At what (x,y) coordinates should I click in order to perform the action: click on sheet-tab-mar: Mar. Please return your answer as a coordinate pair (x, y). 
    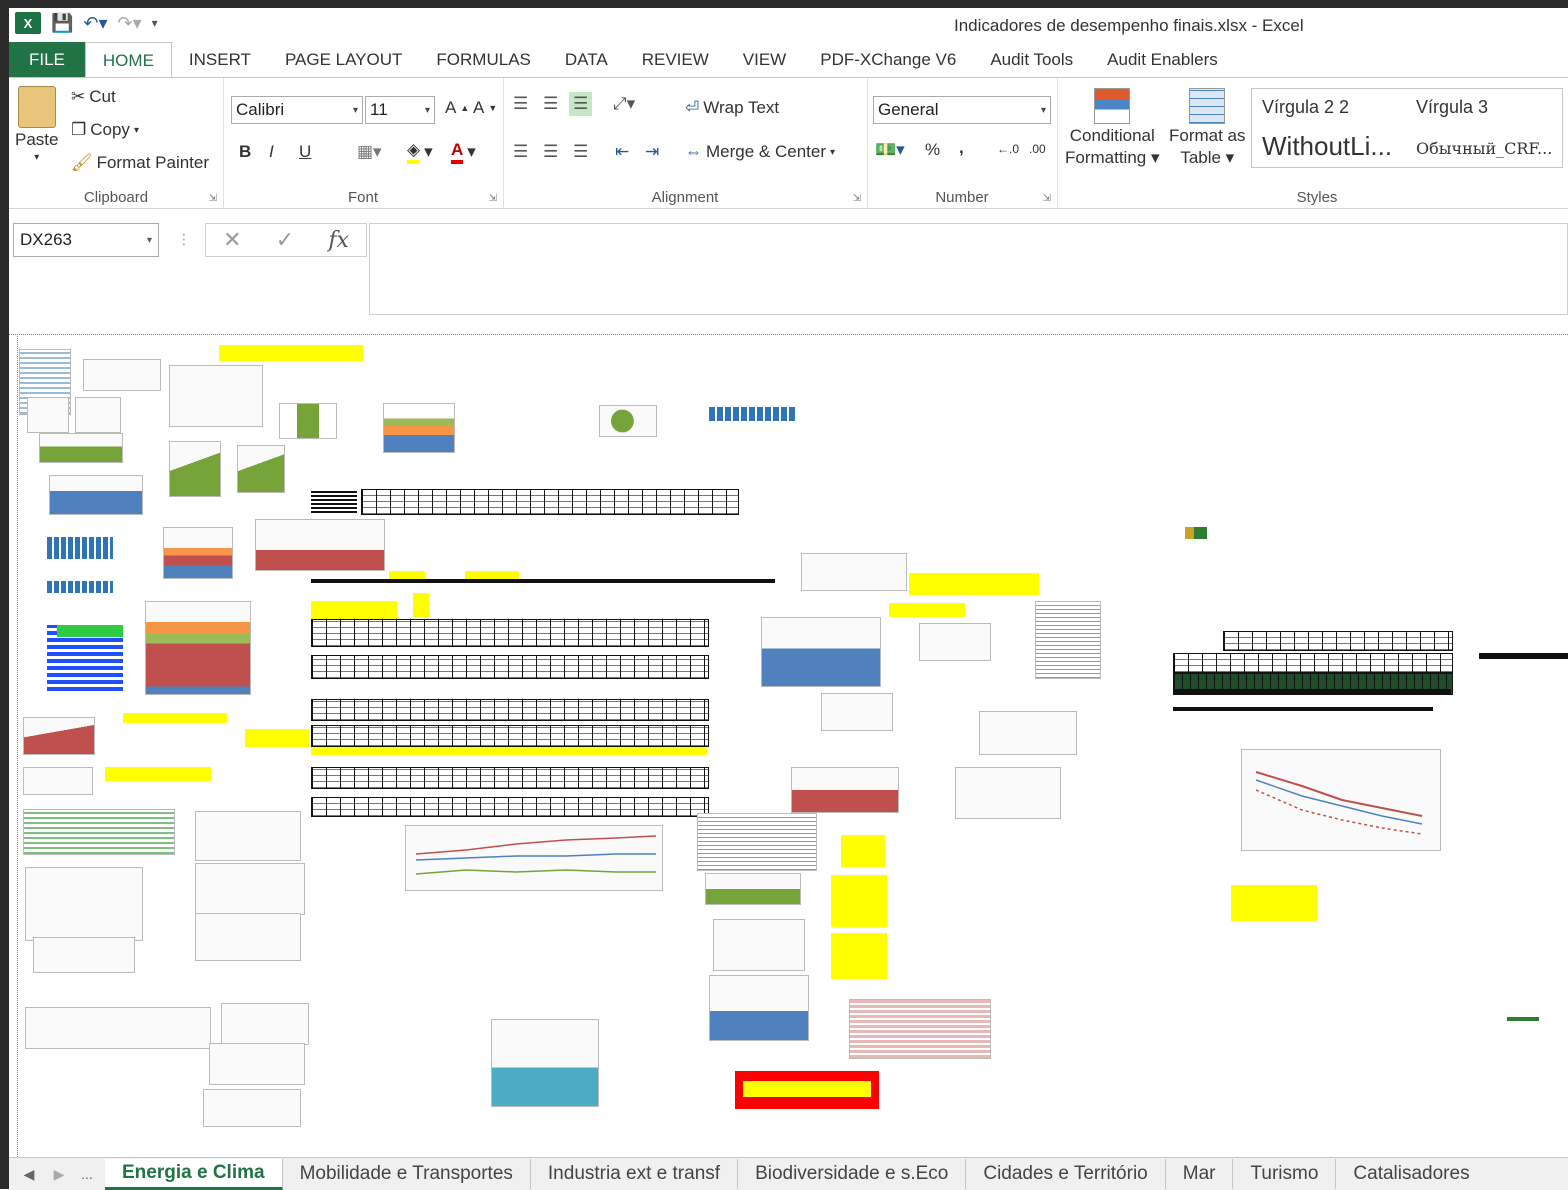
    Looking at the image, I should click on (1200, 1174).